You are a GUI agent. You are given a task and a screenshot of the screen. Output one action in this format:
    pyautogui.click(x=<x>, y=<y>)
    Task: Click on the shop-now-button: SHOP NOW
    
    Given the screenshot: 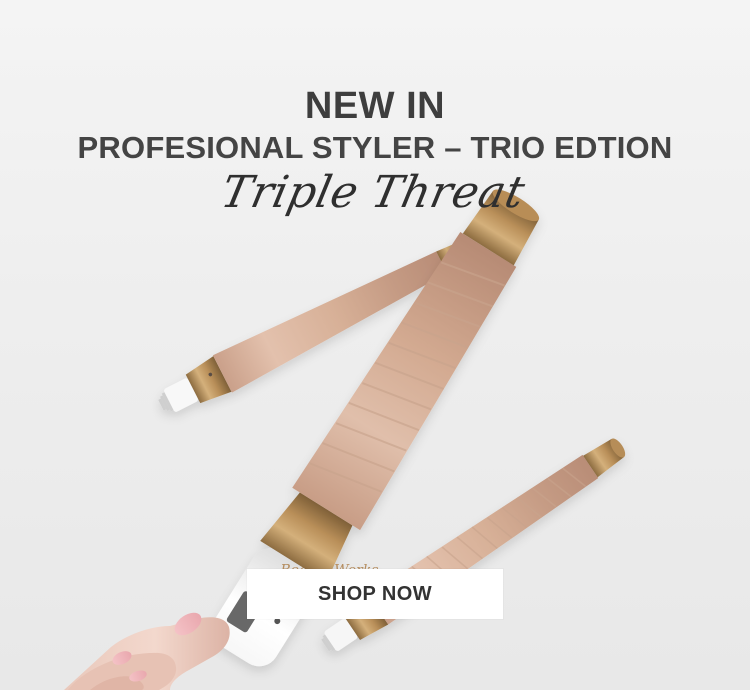 What is the action you would take?
    pyautogui.click(x=375, y=594)
    